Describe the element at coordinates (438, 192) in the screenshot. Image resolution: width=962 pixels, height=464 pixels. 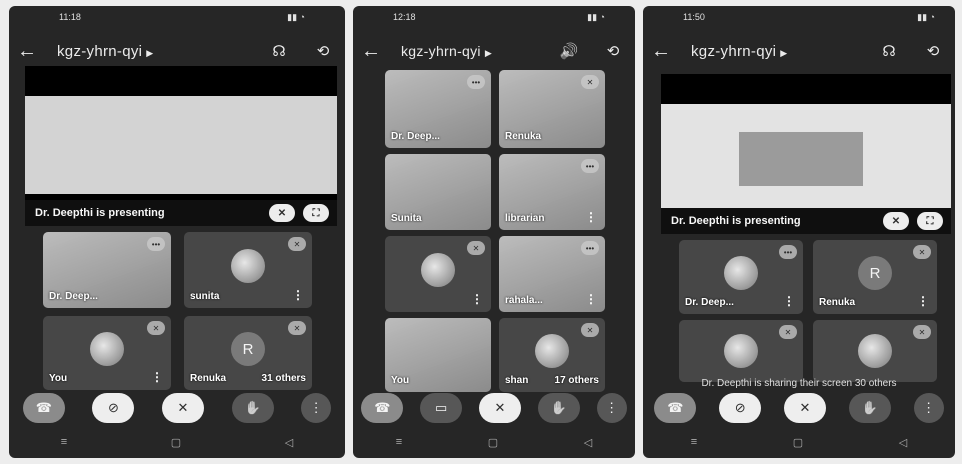
I see `participant-tile: Sunita` at that location.